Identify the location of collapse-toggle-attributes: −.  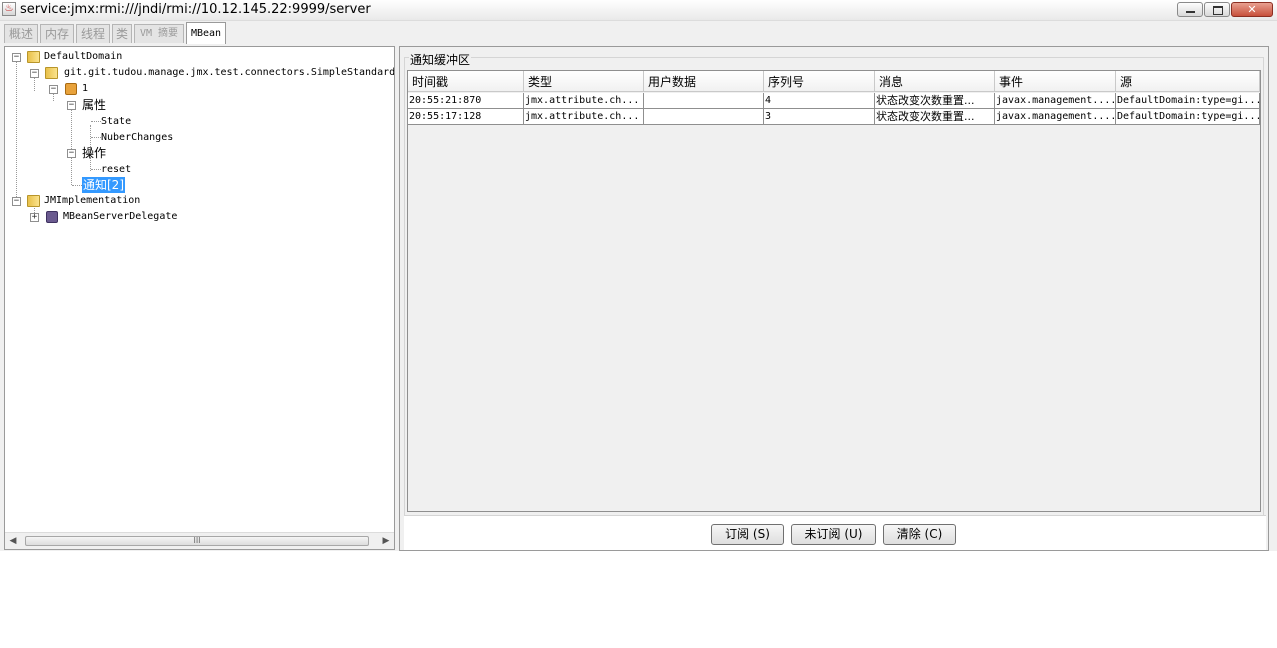
(71, 105).